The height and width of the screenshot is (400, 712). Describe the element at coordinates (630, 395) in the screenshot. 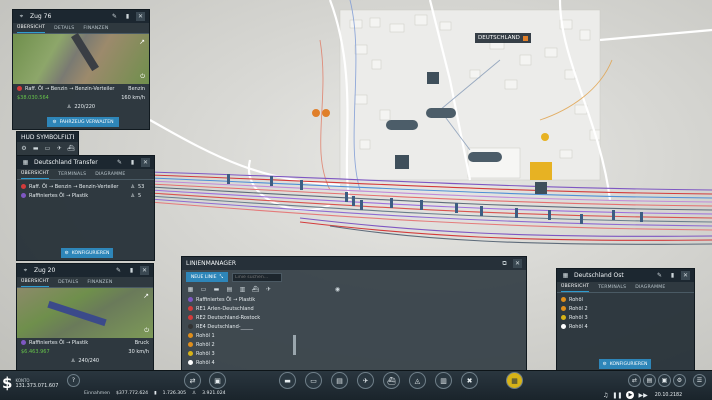

I see `play-icon: ▶` at that location.